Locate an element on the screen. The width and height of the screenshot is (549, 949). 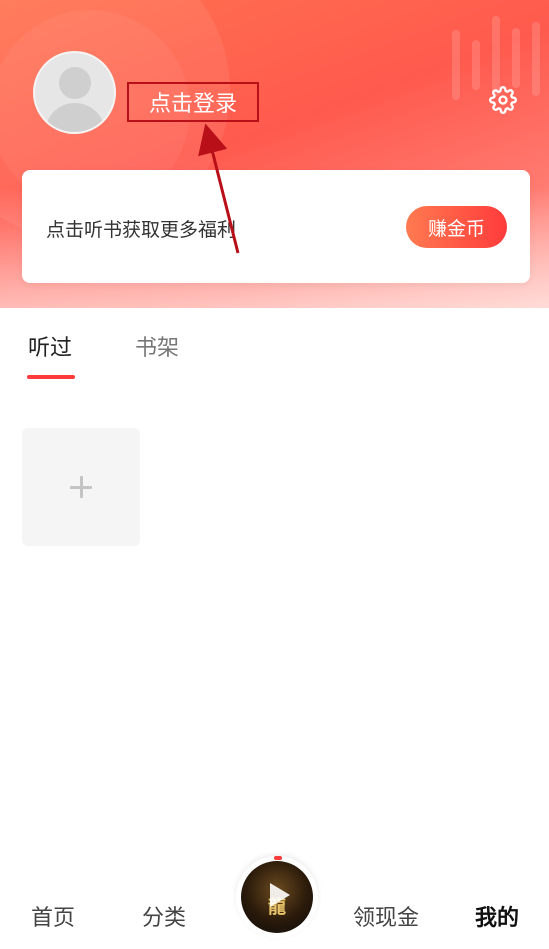
tab-heard: 听过 is located at coordinates (50, 346).